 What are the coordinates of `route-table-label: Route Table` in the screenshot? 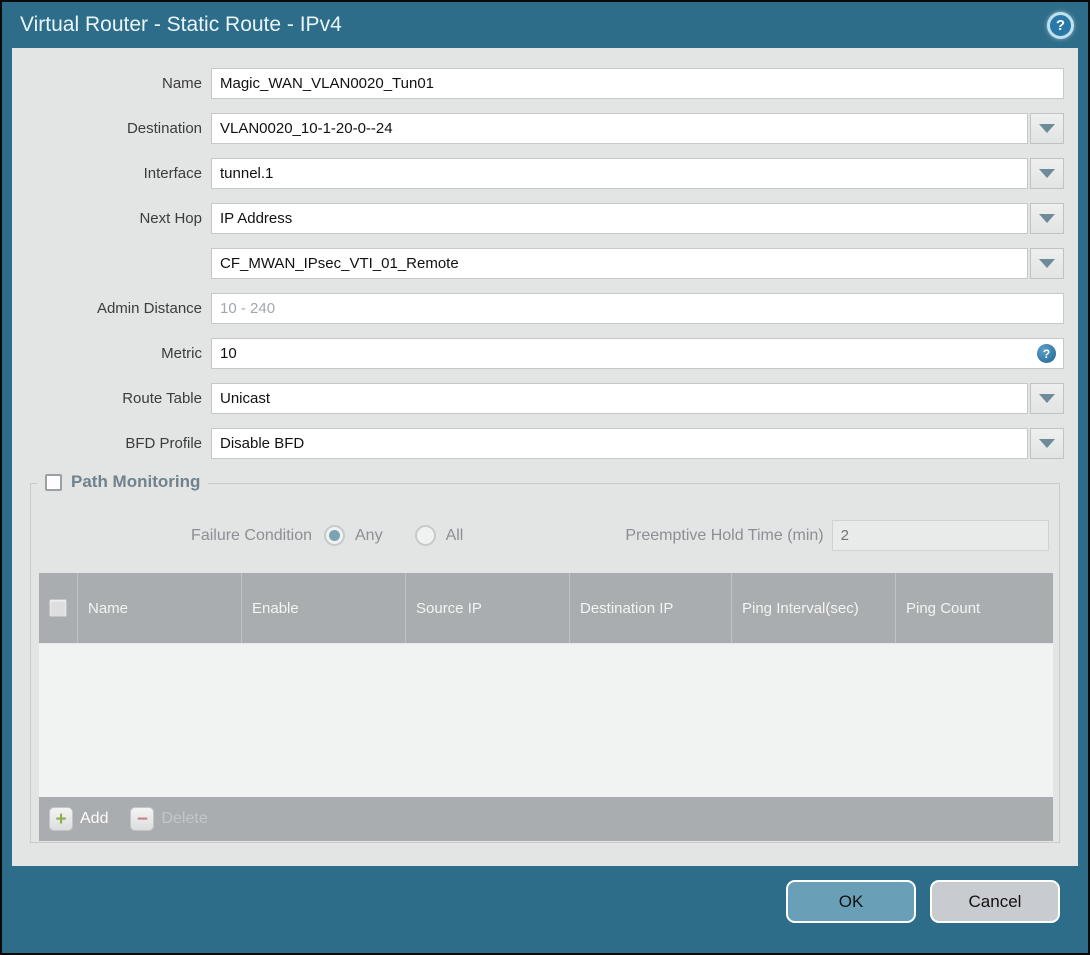 It's located at (162, 398).